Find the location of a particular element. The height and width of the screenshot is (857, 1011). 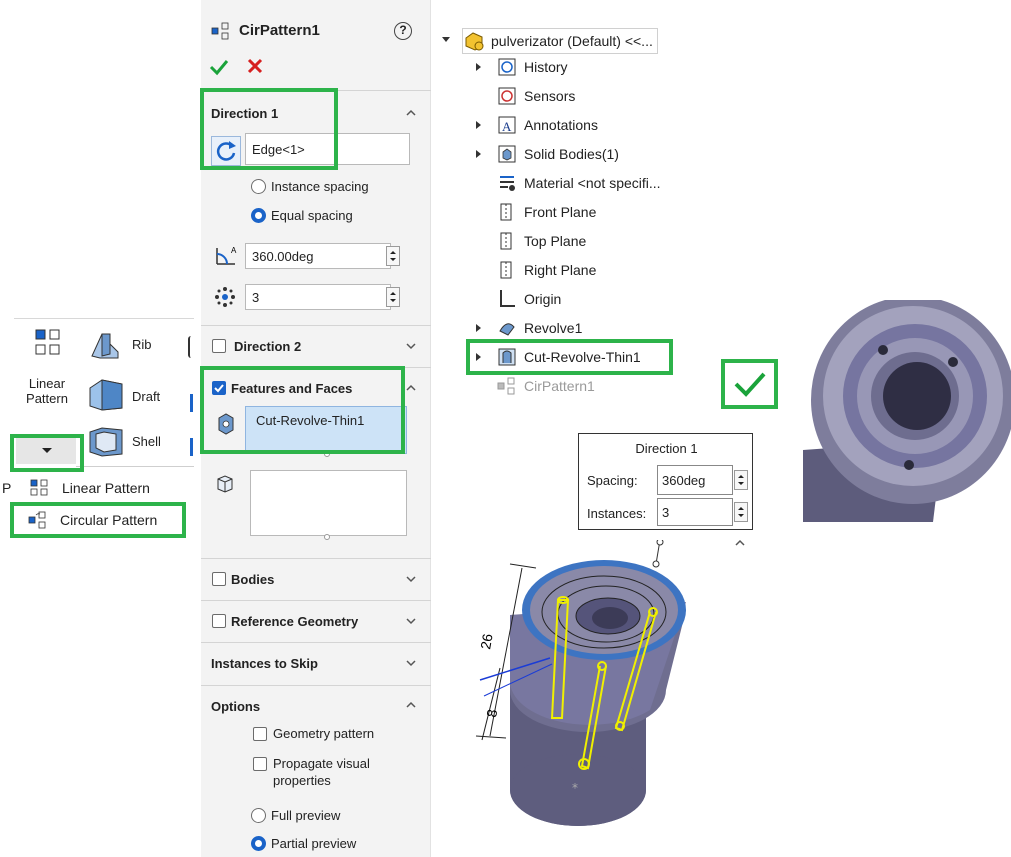

tree-item-label: Origin is located at coordinates (543, 299).